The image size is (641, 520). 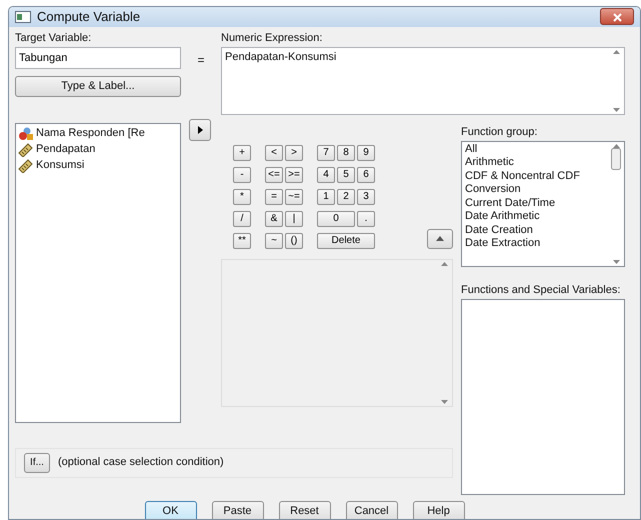 What do you see at coordinates (98, 57) in the screenshot?
I see `target-variable-field: Tabungan` at bounding box center [98, 57].